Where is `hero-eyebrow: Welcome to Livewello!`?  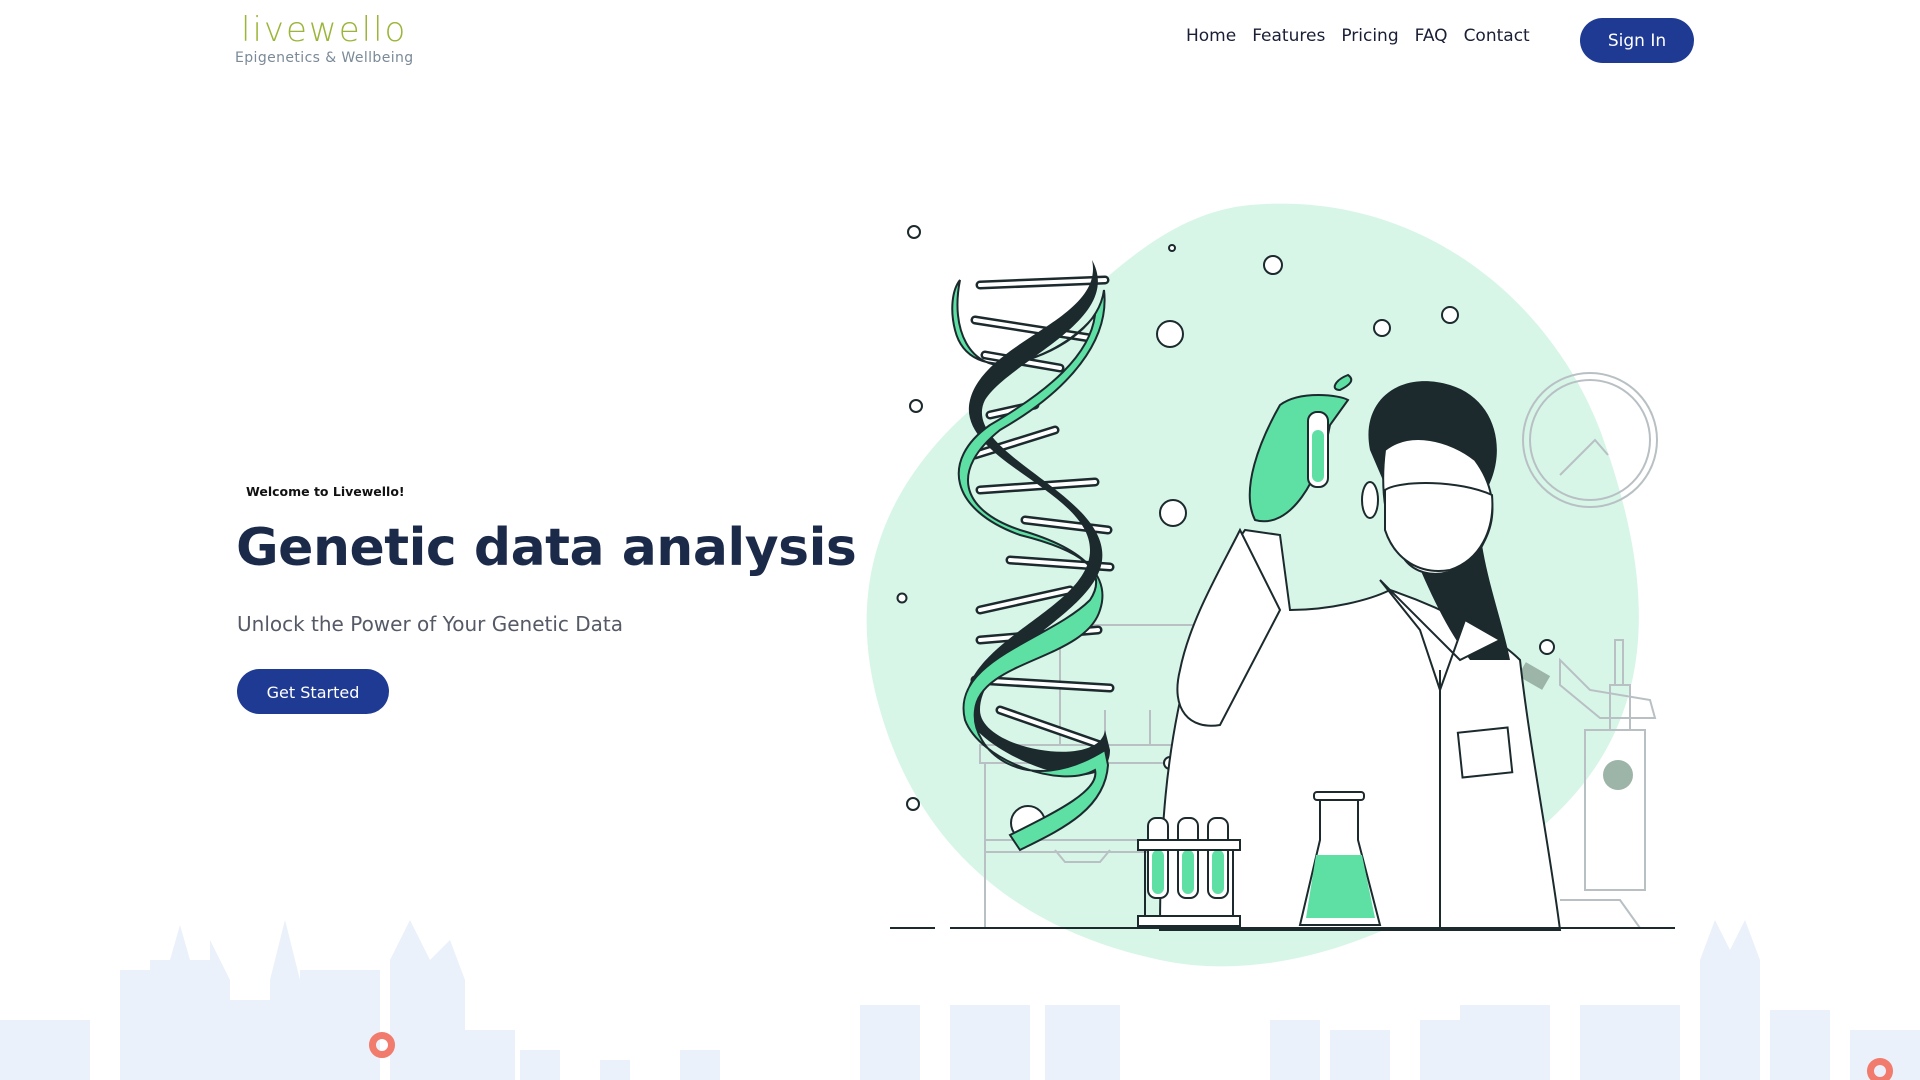 hero-eyebrow: Welcome to Livewello! is located at coordinates (325, 491).